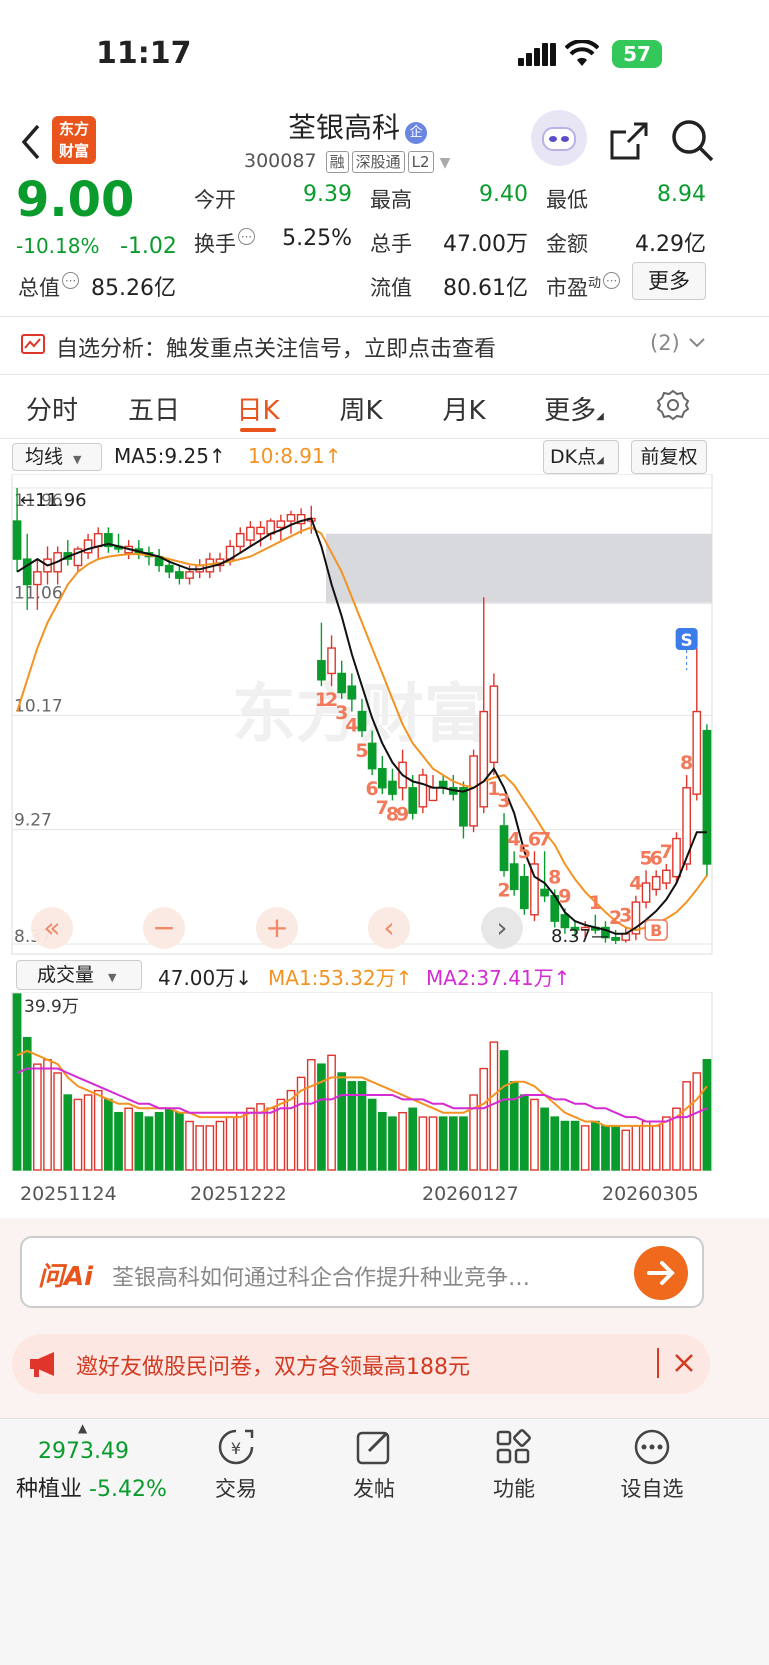  Describe the element at coordinates (503, 891) in the screenshot. I see `sequence-label: 2` at that location.